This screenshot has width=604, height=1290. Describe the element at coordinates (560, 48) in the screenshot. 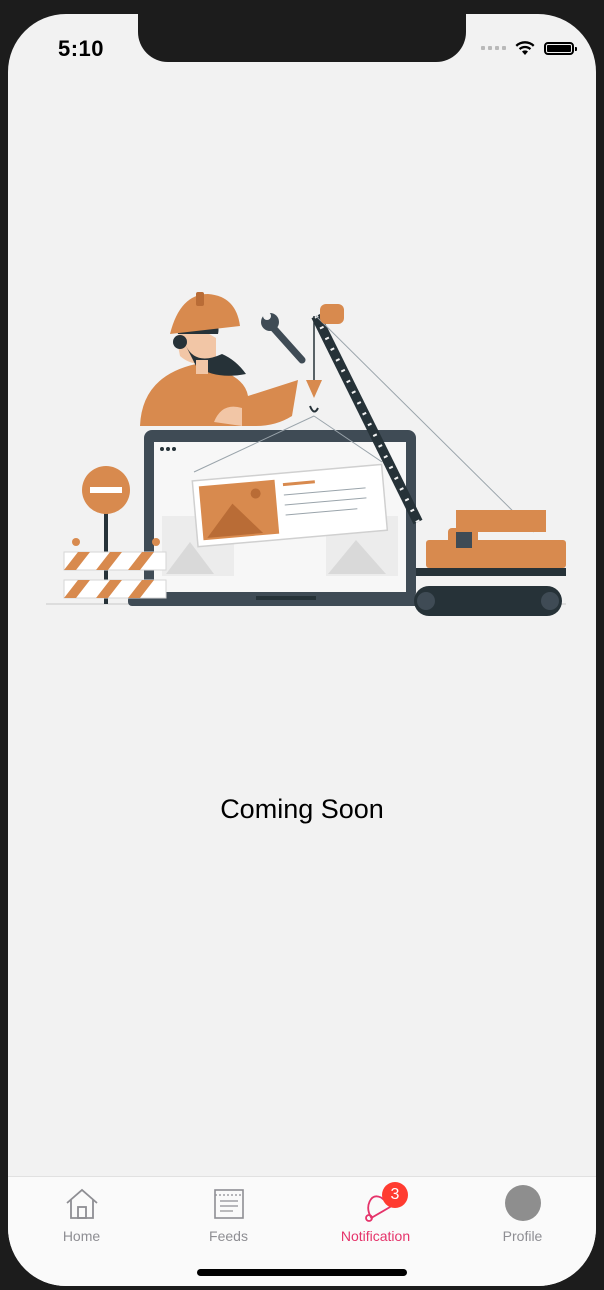

I see `battery-icon` at that location.